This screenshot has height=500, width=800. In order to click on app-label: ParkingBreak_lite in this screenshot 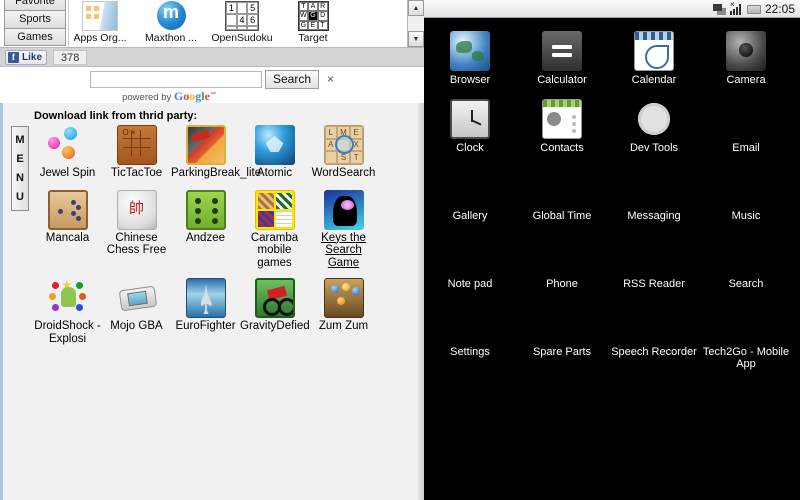, I will do `click(216, 173)`.